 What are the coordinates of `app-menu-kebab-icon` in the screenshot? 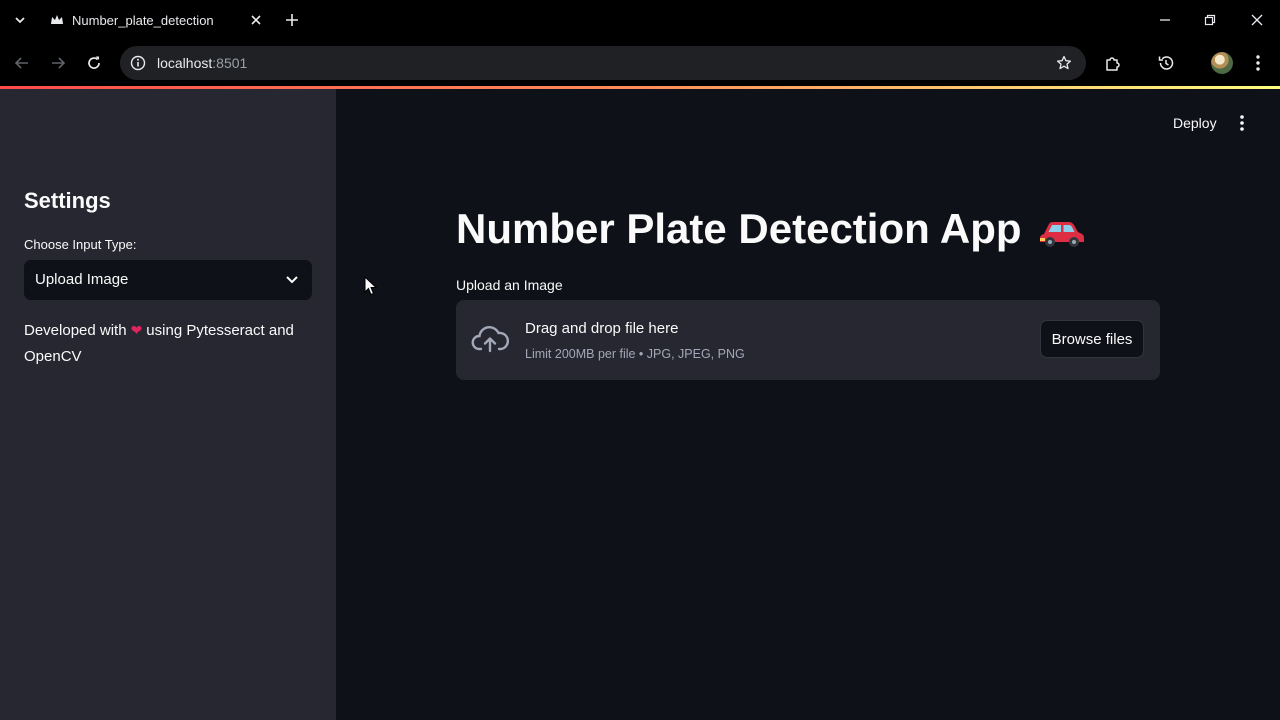 It's located at (1242, 123).